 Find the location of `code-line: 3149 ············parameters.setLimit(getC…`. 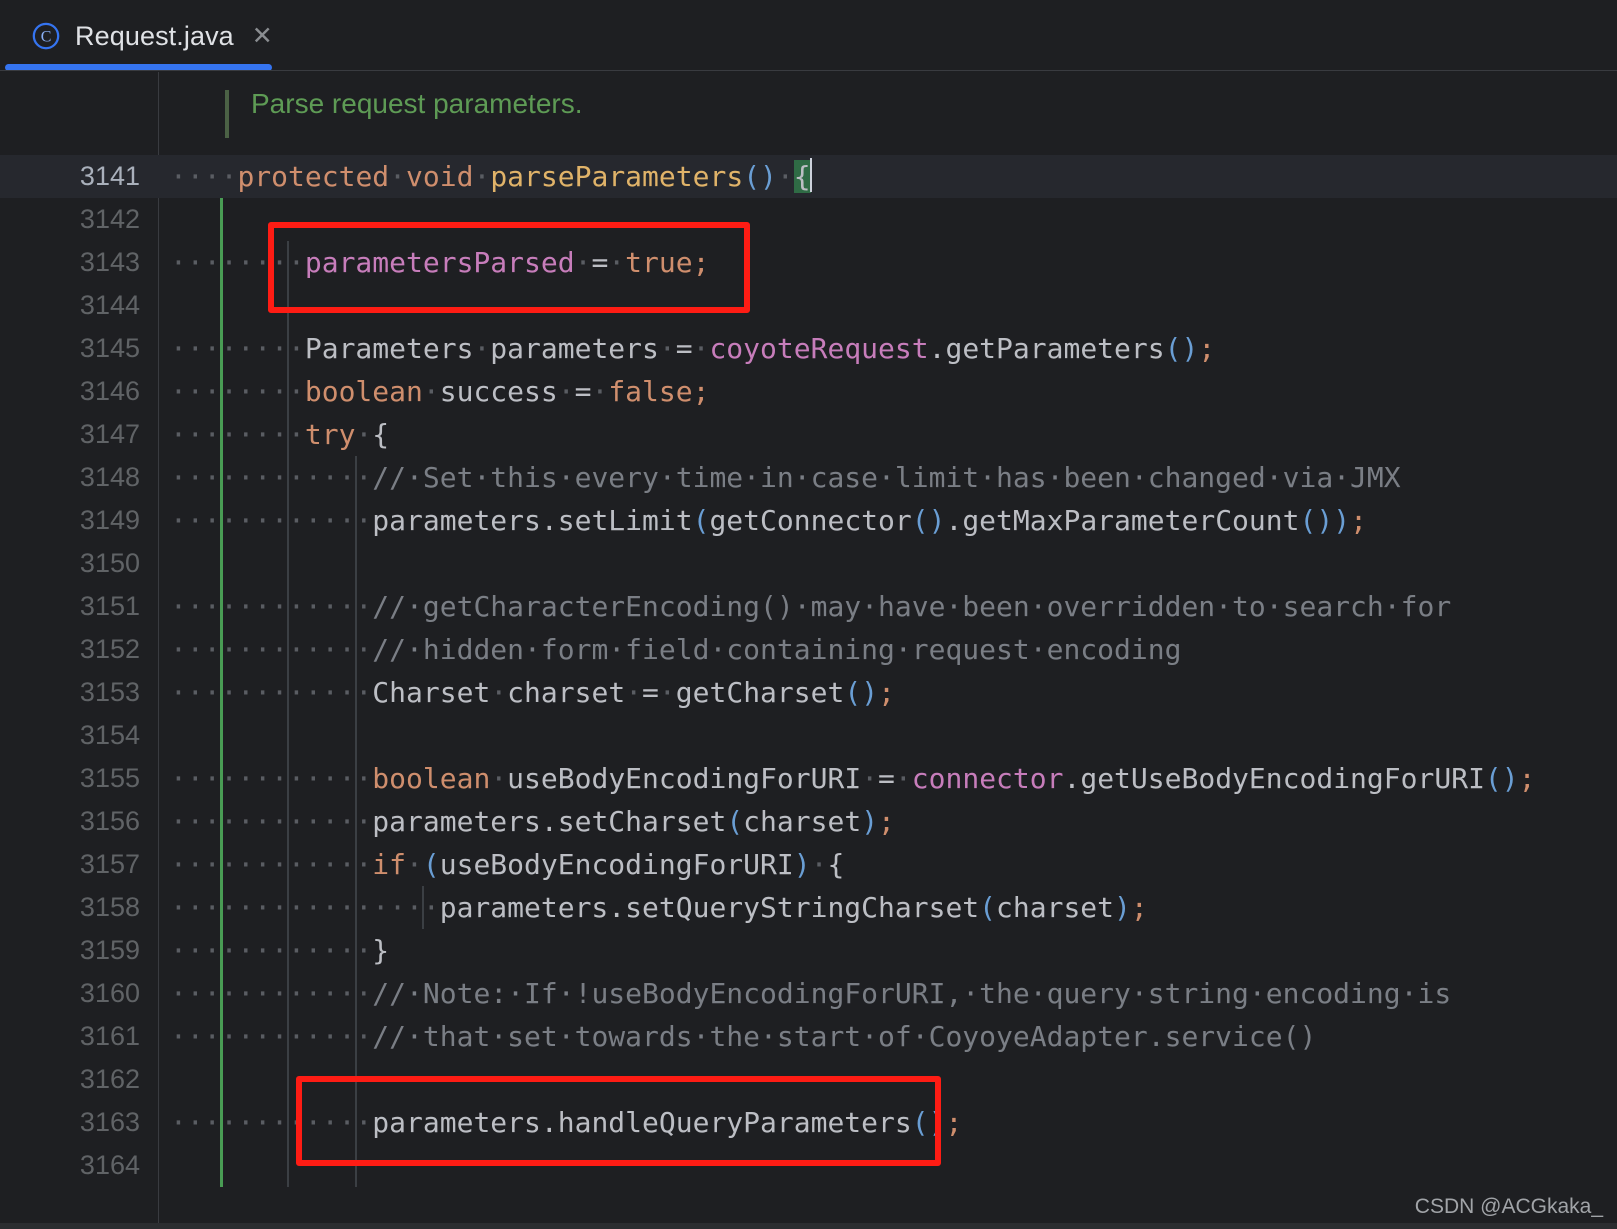

code-line: 3149 ············parameters.setLimit(getC… is located at coordinates (808, 520).